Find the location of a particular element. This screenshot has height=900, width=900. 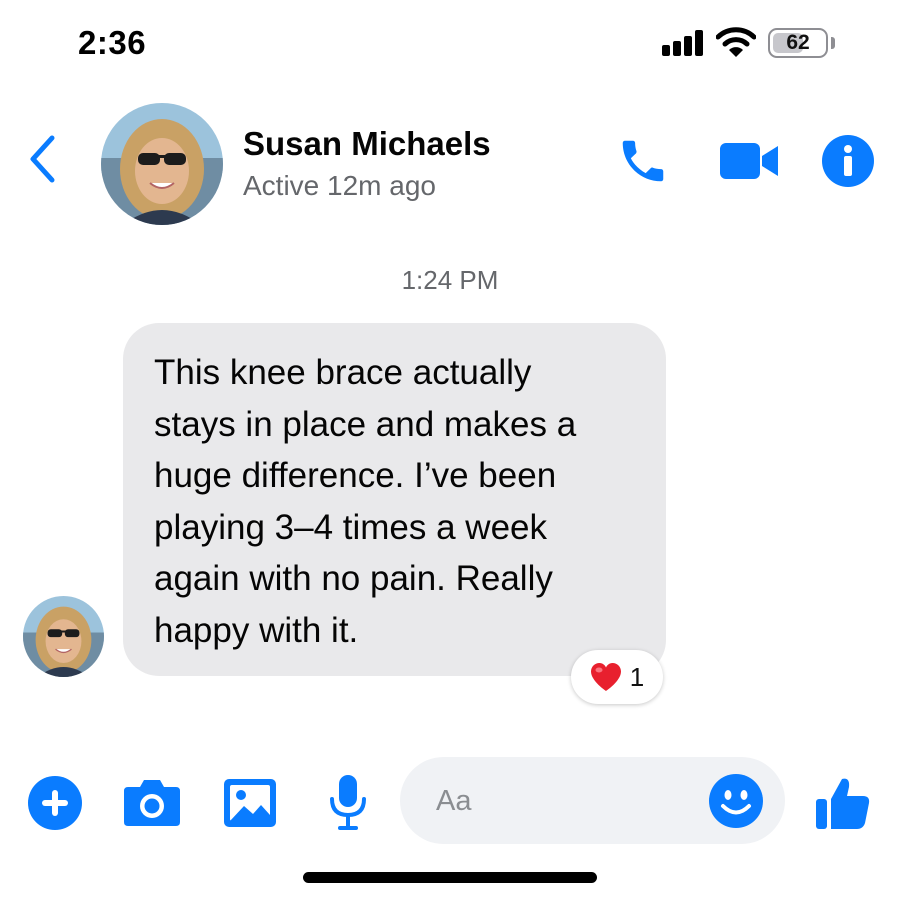

emoji-button is located at coordinates (736, 801).